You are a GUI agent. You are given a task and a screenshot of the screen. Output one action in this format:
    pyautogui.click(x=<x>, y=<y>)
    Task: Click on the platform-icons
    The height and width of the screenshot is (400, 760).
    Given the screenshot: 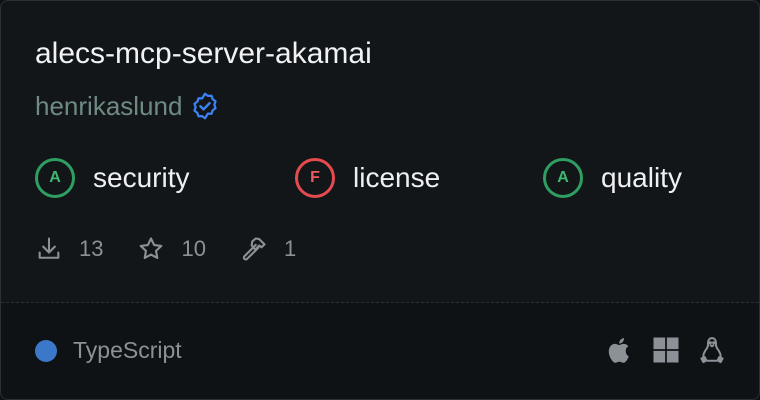 What is the action you would take?
    pyautogui.click(x=666, y=350)
    